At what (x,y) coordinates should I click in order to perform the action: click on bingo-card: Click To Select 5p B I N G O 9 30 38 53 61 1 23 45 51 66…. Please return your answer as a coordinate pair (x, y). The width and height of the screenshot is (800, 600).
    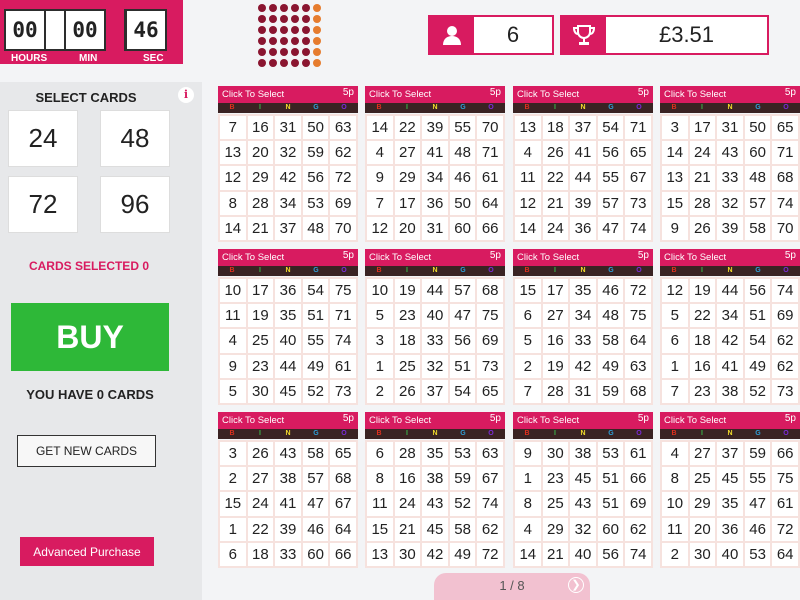
    Looking at the image, I should click on (583, 490).